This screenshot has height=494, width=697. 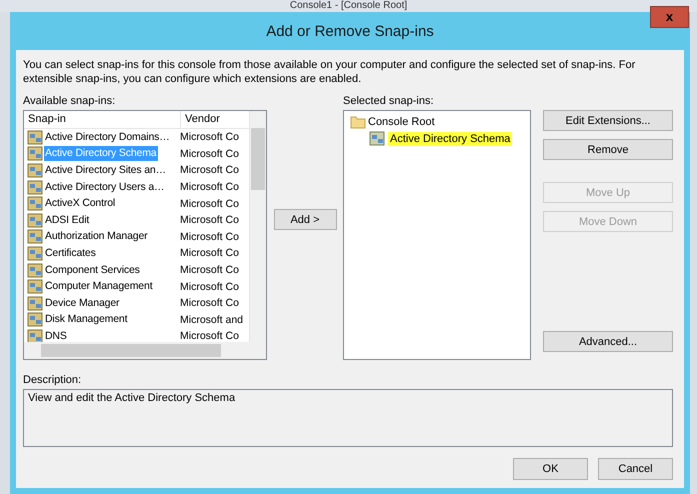 What do you see at coordinates (350, 31) in the screenshot?
I see `window-title: Add or Remove Snap-ins` at bounding box center [350, 31].